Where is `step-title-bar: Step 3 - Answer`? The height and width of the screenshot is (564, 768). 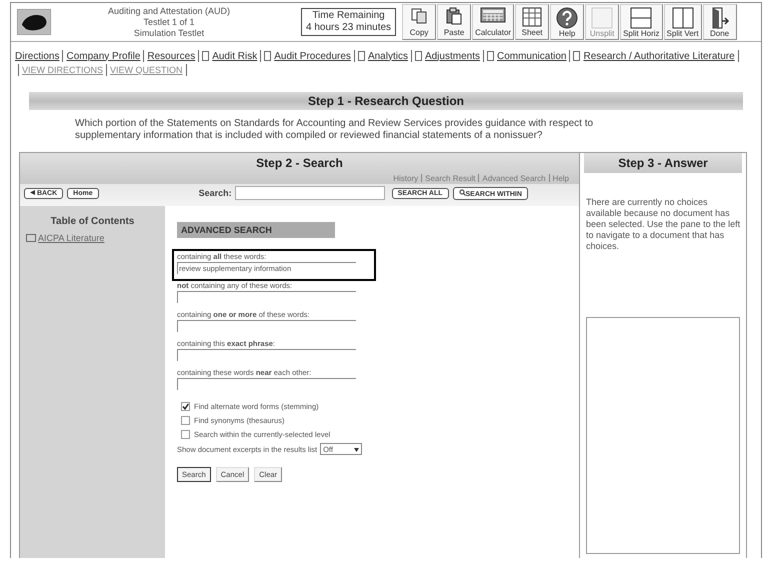 step-title-bar: Step 3 - Answer is located at coordinates (663, 163).